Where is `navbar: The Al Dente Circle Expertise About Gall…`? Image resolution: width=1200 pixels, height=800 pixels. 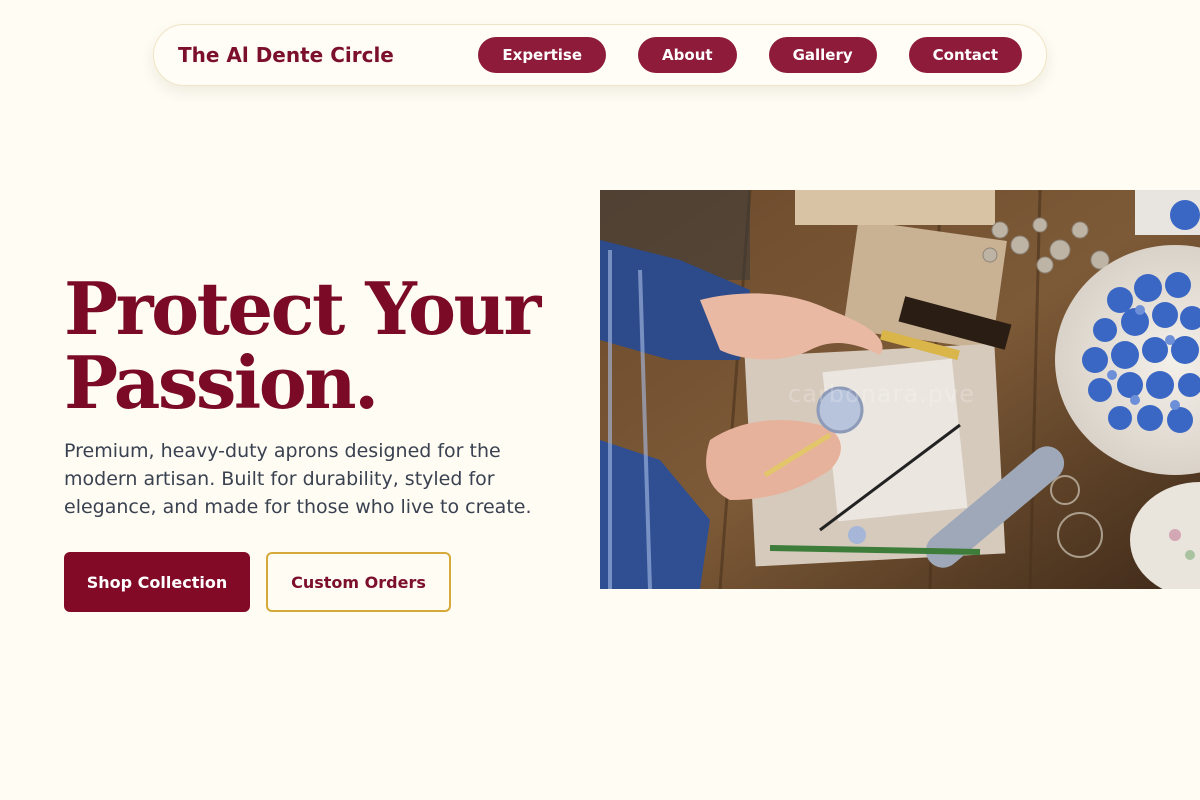
navbar: The Al Dente Circle Expertise About Gall… is located at coordinates (600, 55).